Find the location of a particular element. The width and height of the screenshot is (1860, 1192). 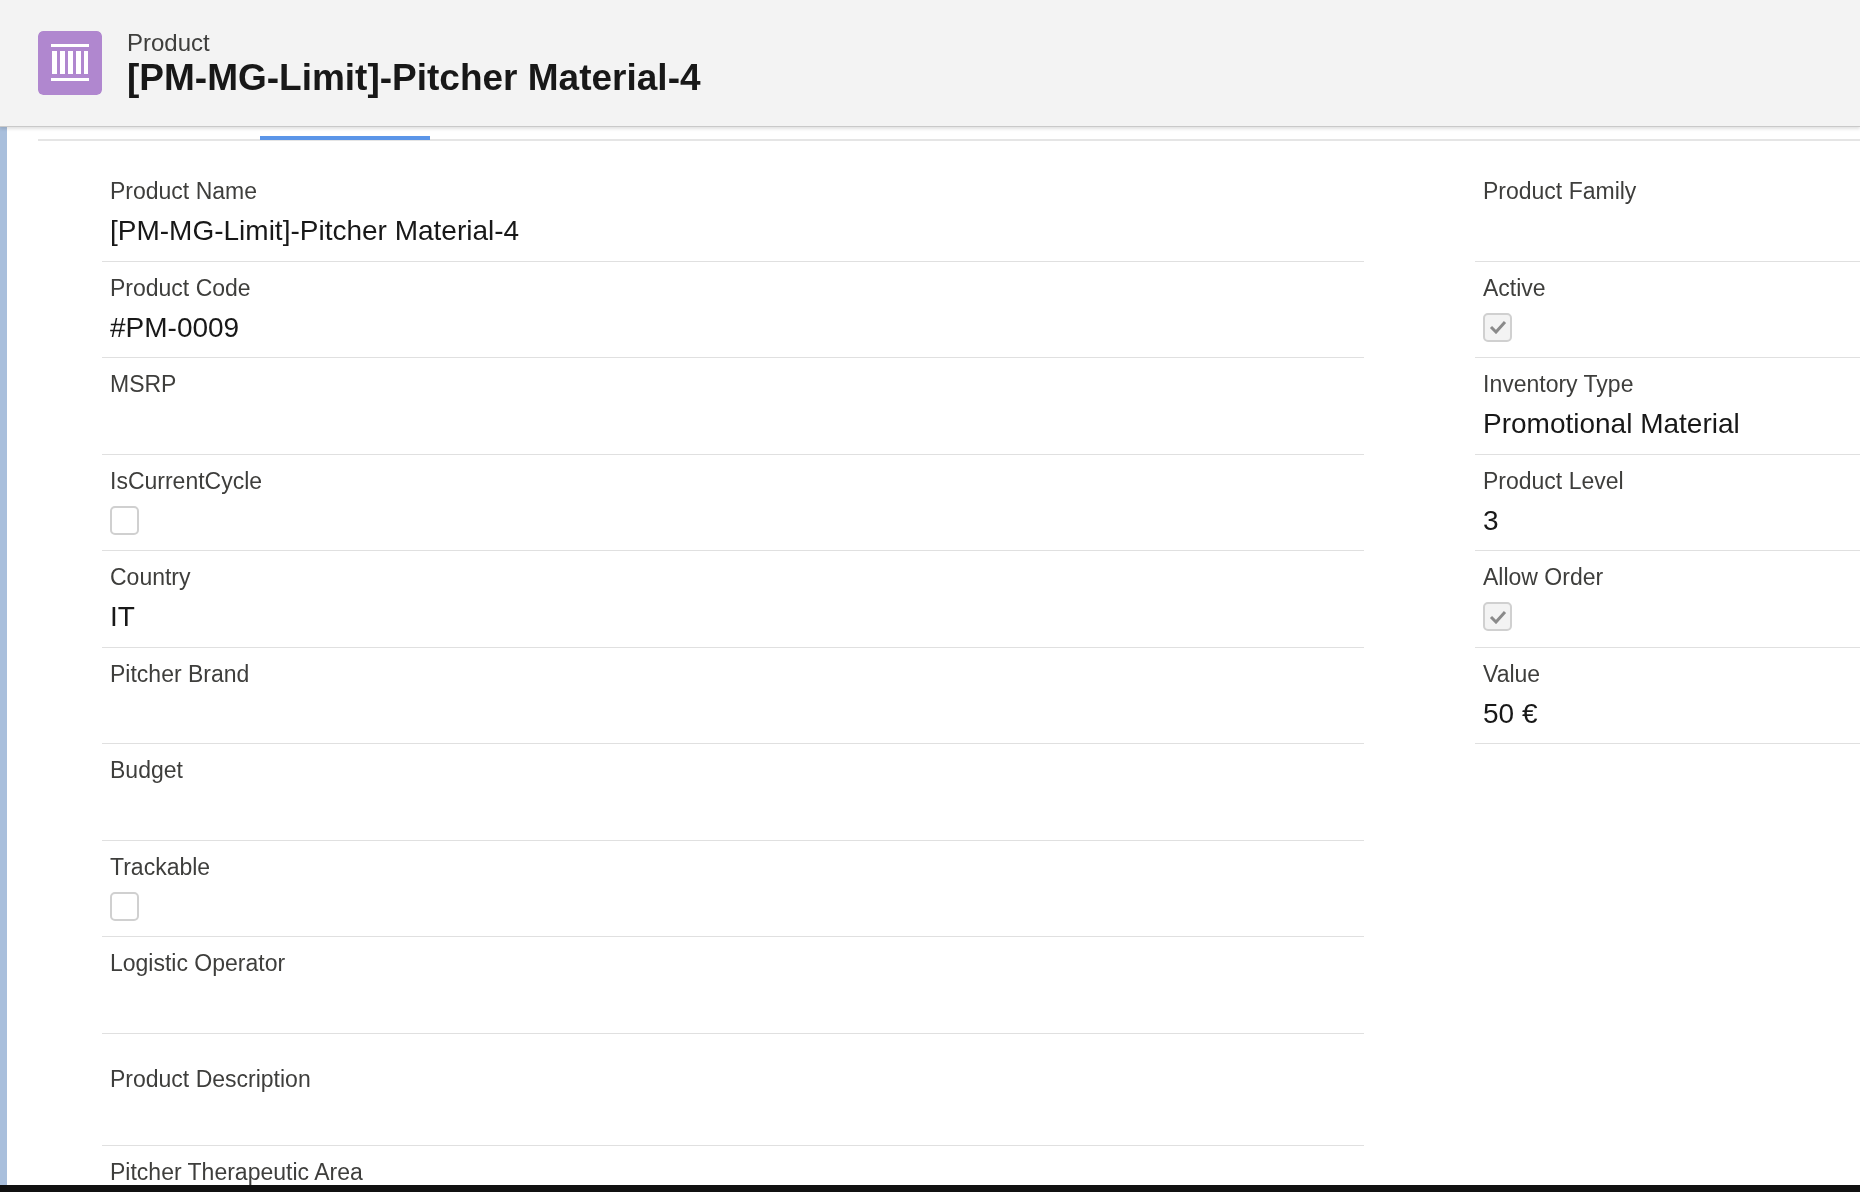

field-label: Product Description is located at coordinates (210, 1078).